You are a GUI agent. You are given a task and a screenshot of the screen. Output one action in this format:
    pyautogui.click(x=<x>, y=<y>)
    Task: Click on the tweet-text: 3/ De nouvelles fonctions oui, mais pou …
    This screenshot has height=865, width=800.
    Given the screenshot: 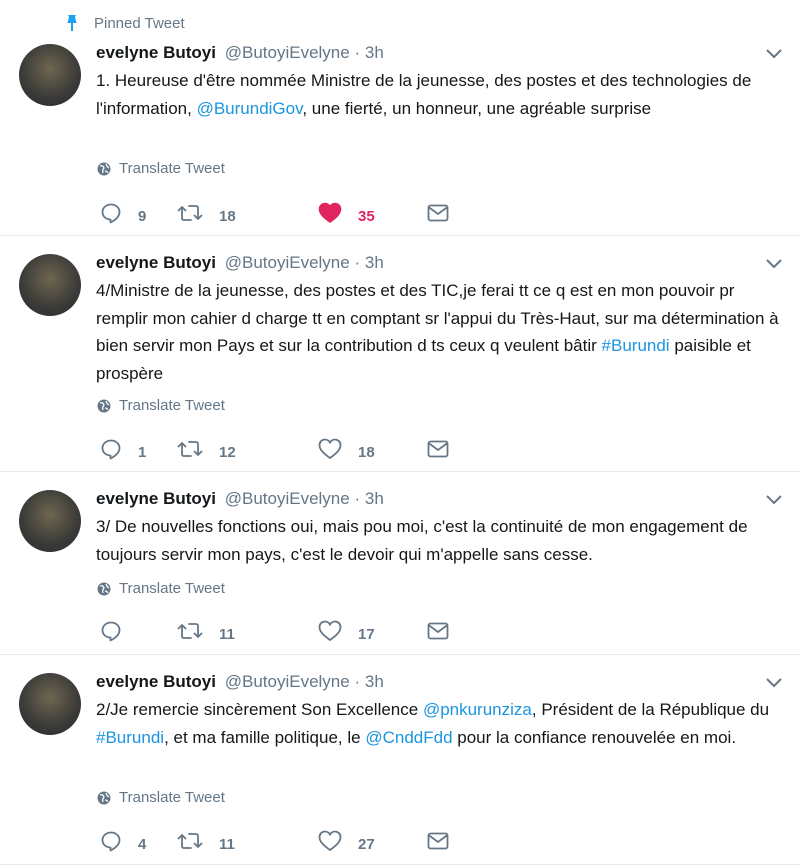 What is the action you would take?
    pyautogui.click(x=441, y=540)
    